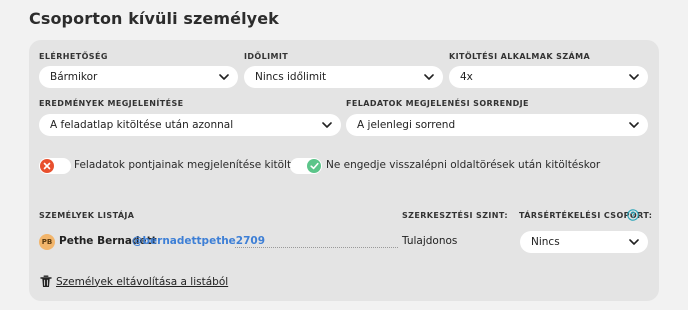  I want to click on remove-people-button: Személyek eltávolítása a listából, so click(134, 281).